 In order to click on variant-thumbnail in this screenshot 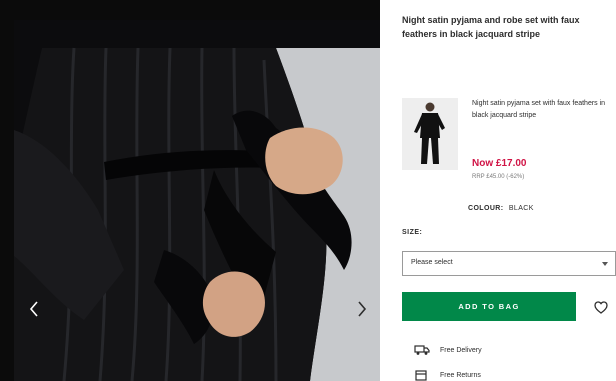, I will do `click(430, 134)`.